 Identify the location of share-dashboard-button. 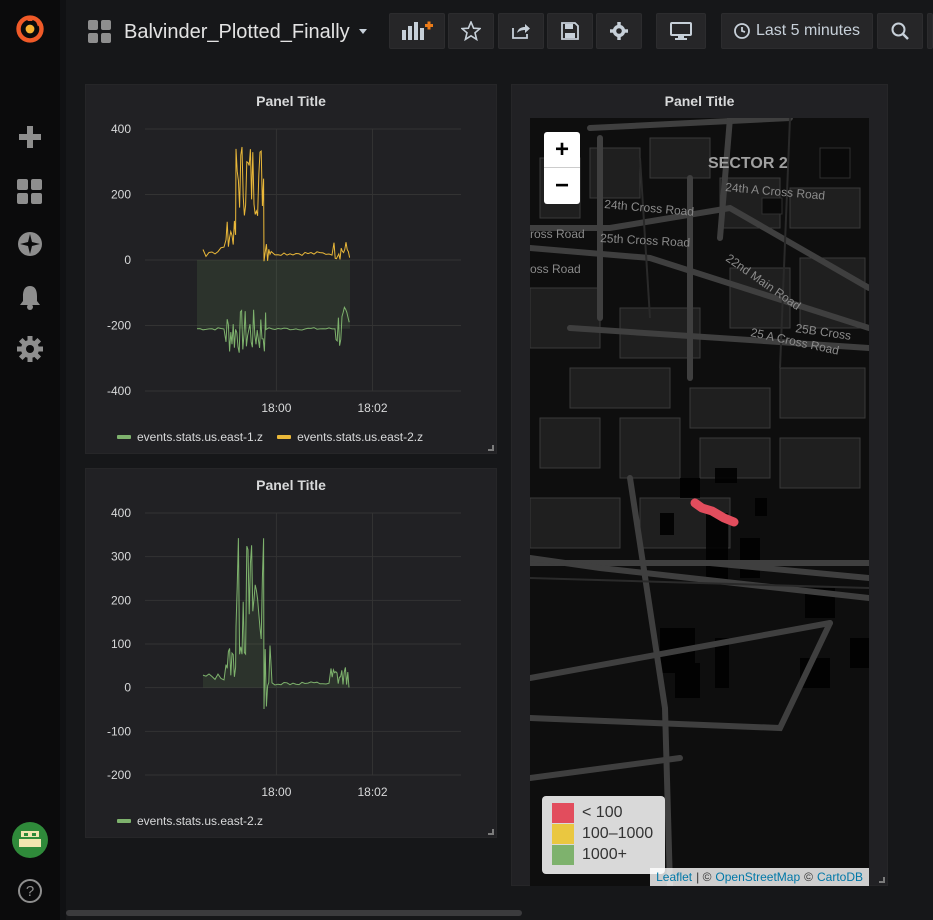
(521, 31).